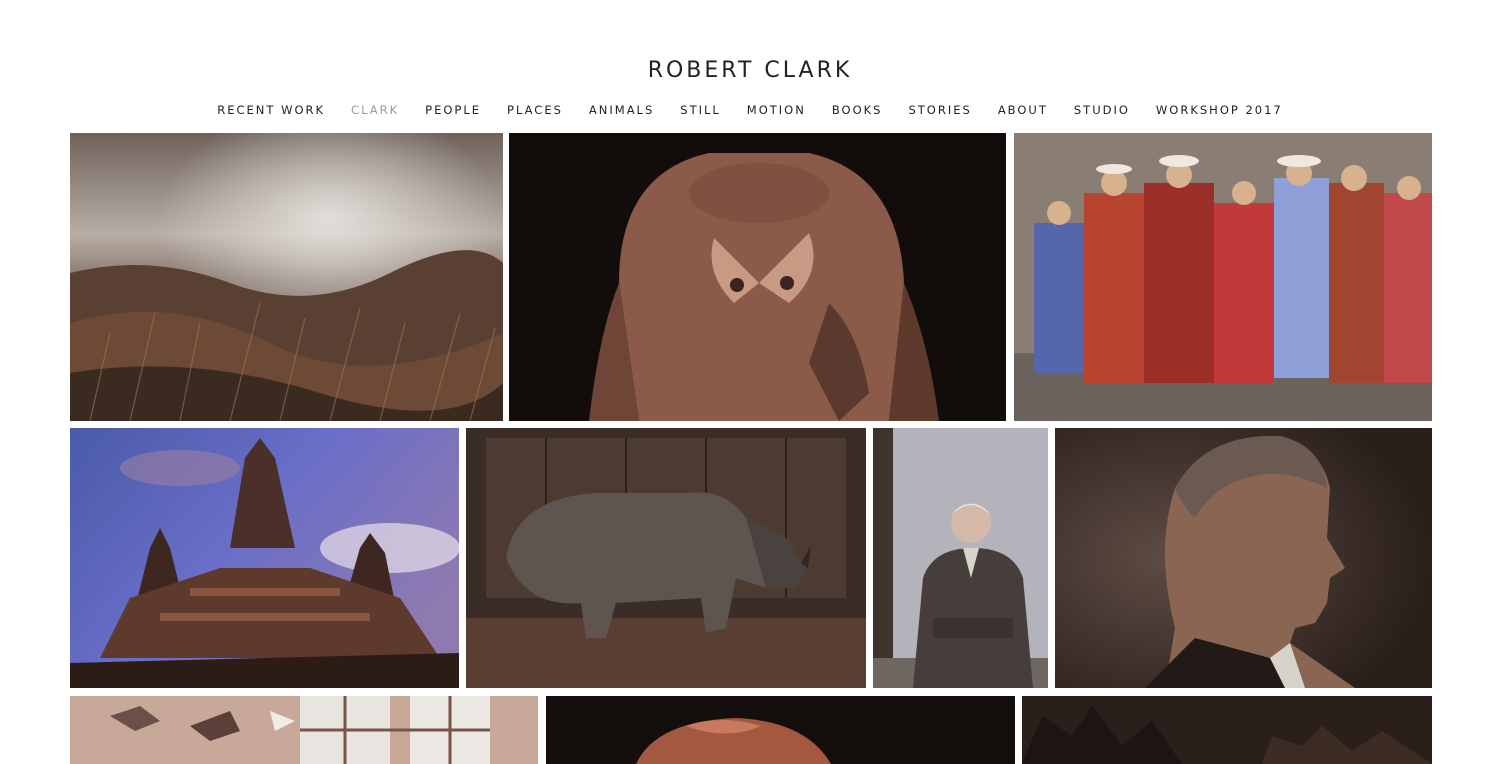  What do you see at coordinates (1023, 110) in the screenshot?
I see `nav-item-about: ABOUT` at bounding box center [1023, 110].